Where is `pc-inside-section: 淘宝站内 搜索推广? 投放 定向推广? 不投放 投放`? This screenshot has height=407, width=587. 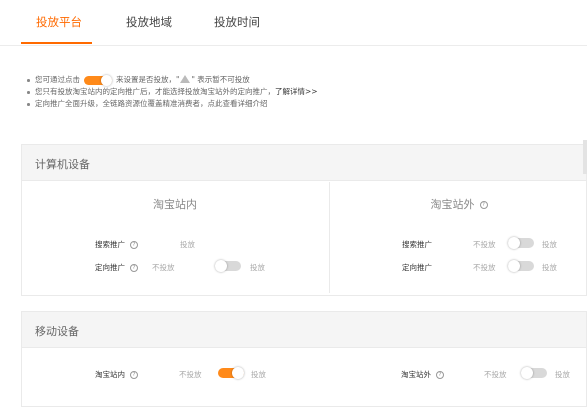
pc-inside-section: 淘宝站内 搜索推广? 投放 定向推广? 不投放 投放 is located at coordinates (175, 237).